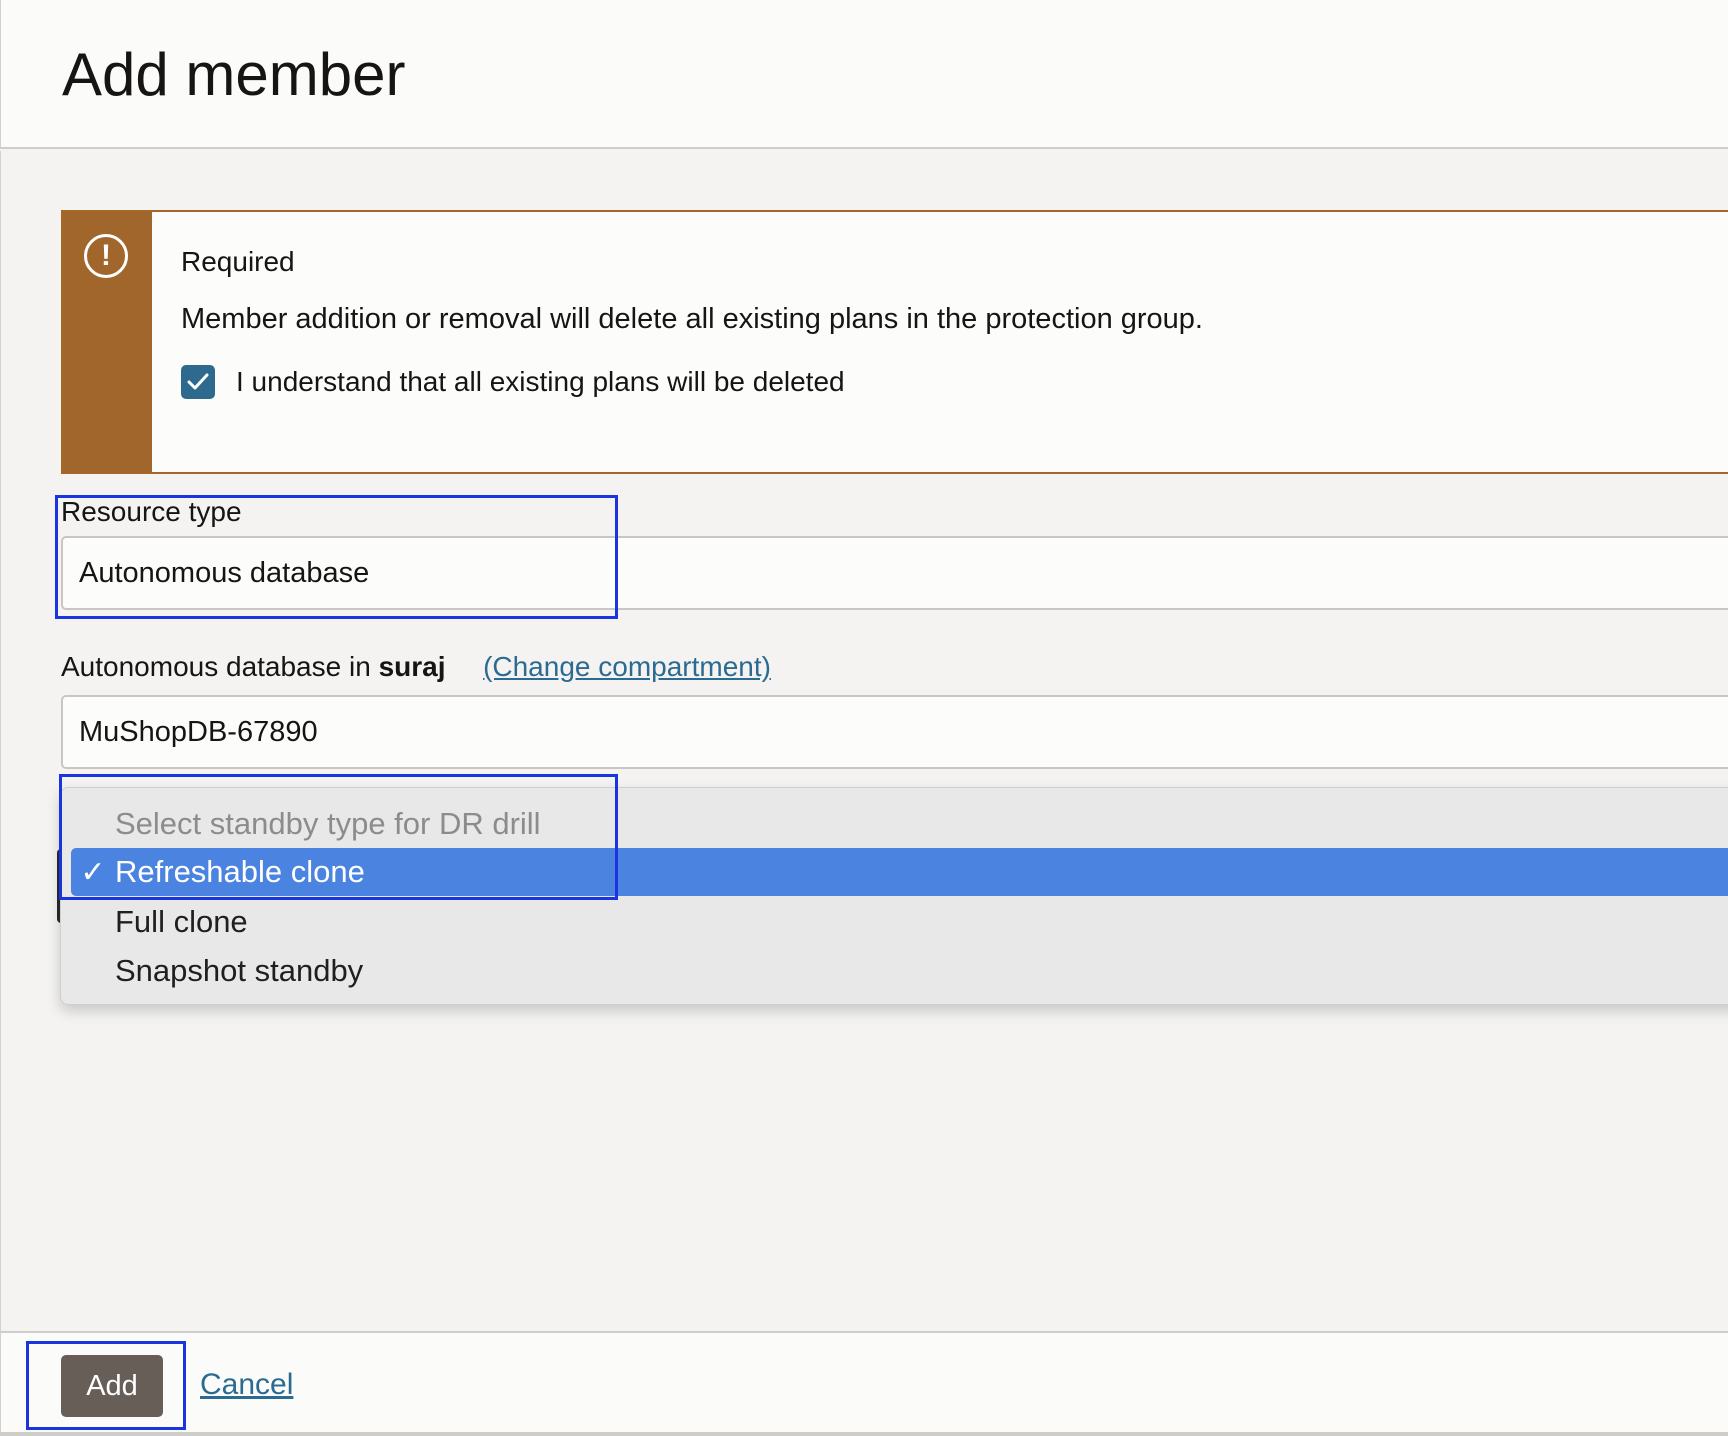 The width and height of the screenshot is (1728, 1436). I want to click on database-value: MuShopDB-67890, so click(198, 731).